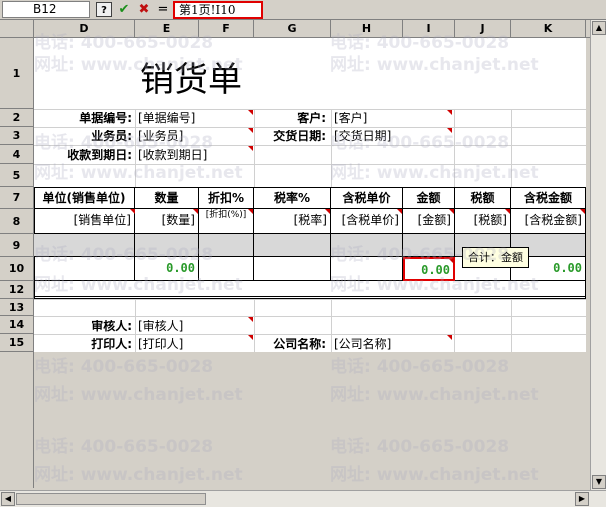 The width and height of the screenshot is (606, 507). I want to click on confirm-check-icon: ✔, so click(124, 9).